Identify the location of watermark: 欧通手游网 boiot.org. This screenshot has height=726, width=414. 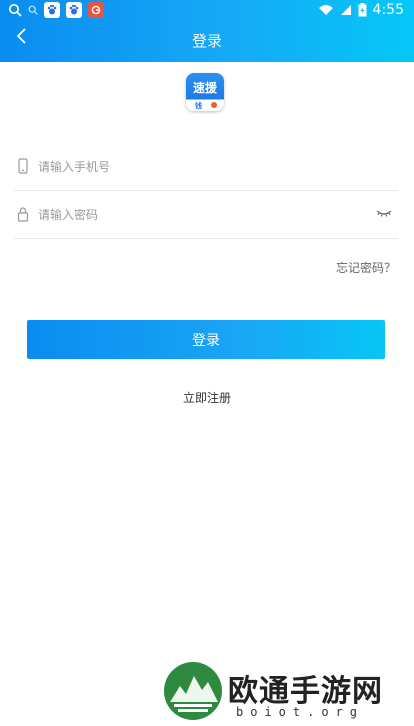
(287, 694).